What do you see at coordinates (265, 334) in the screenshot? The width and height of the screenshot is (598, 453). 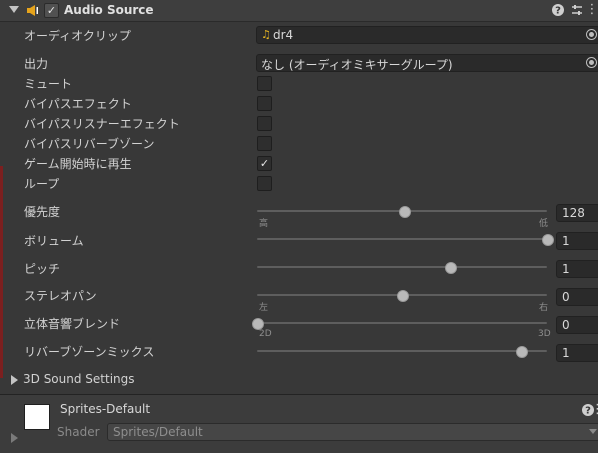 I see `spatial-blend-min-label: 2D` at bounding box center [265, 334].